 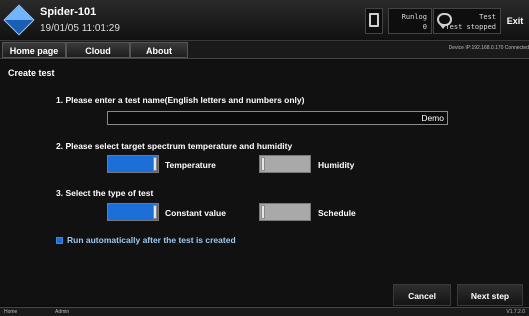 I want to click on test-status-title: Test, so click(x=487, y=17).